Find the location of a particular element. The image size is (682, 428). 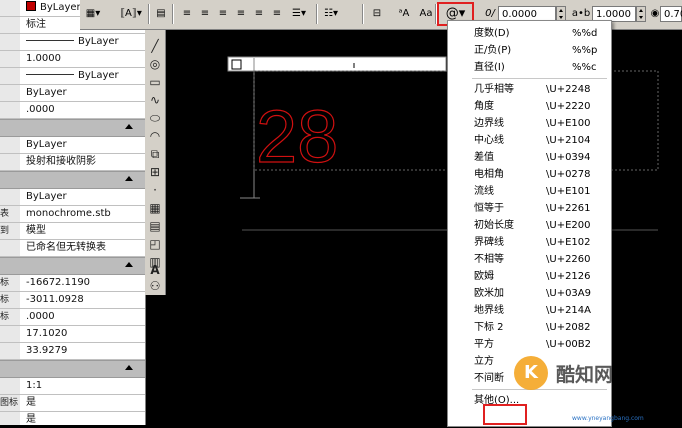

property-row: 标 -16672.1190 is located at coordinates (72, 283).